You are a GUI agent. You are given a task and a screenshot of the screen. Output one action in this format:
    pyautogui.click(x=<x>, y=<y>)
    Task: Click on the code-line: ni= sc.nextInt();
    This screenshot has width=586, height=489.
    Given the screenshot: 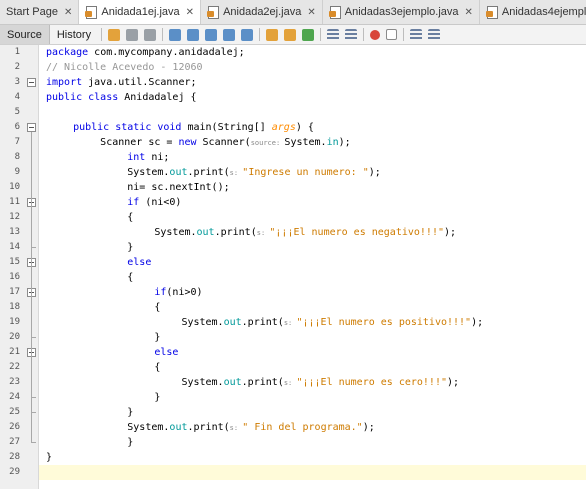 What is the action you would take?
    pyautogui.click(x=178, y=187)
    